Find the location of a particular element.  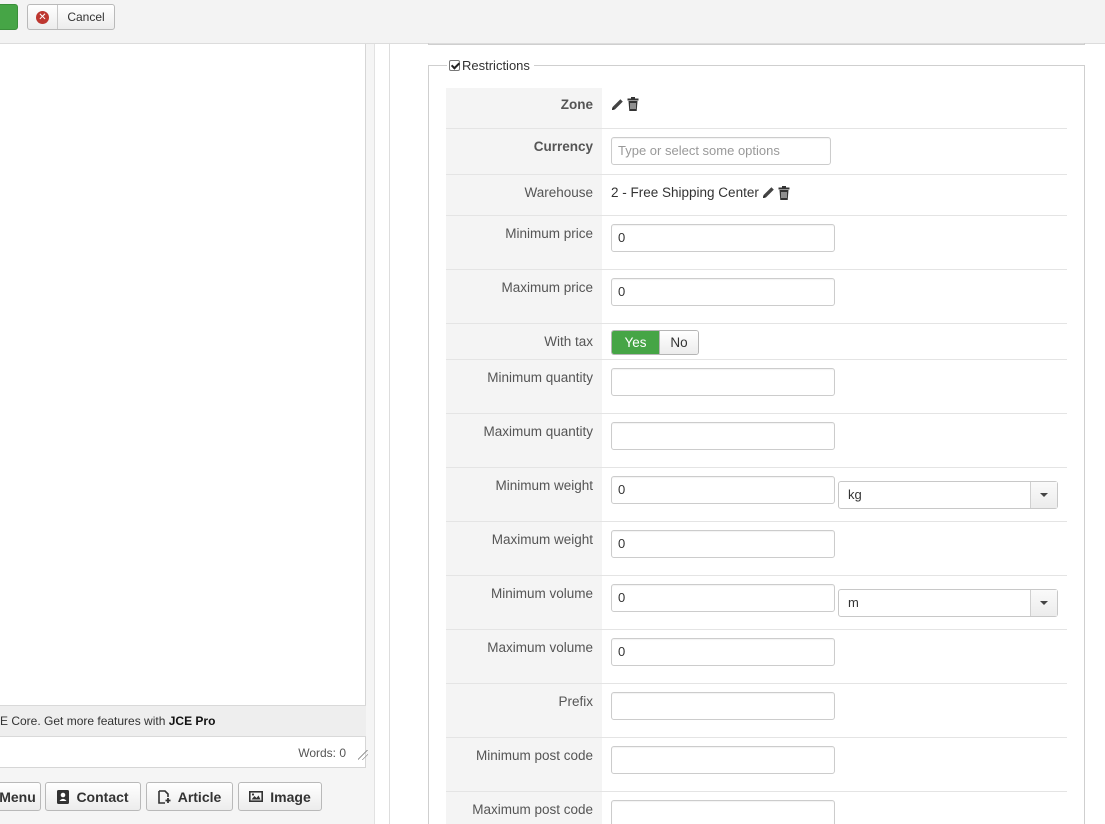

word-count: Words: 0 is located at coordinates (322, 753).